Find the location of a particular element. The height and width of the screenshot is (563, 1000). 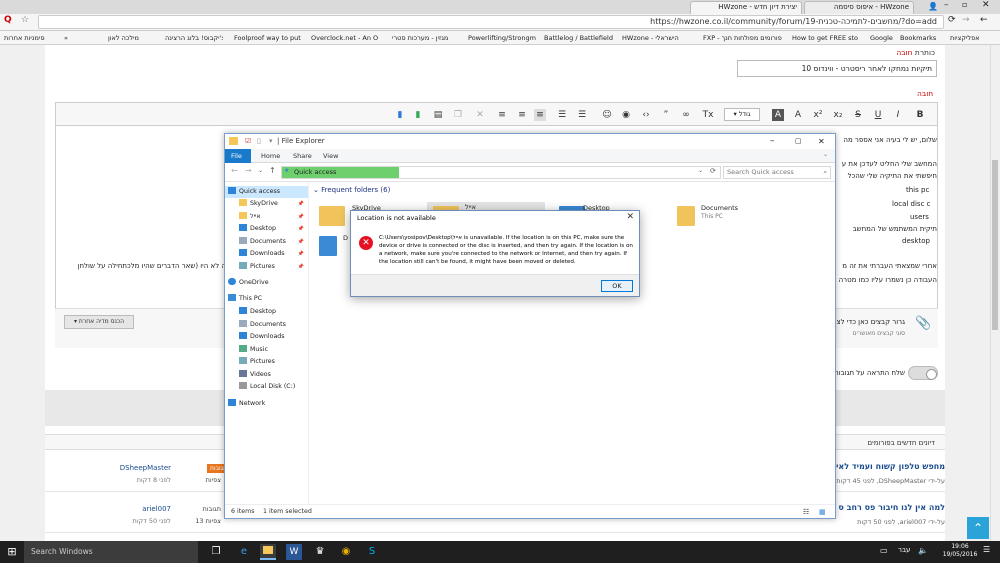

qat-dropdown-icon: ▾ is located at coordinates (271, 141).